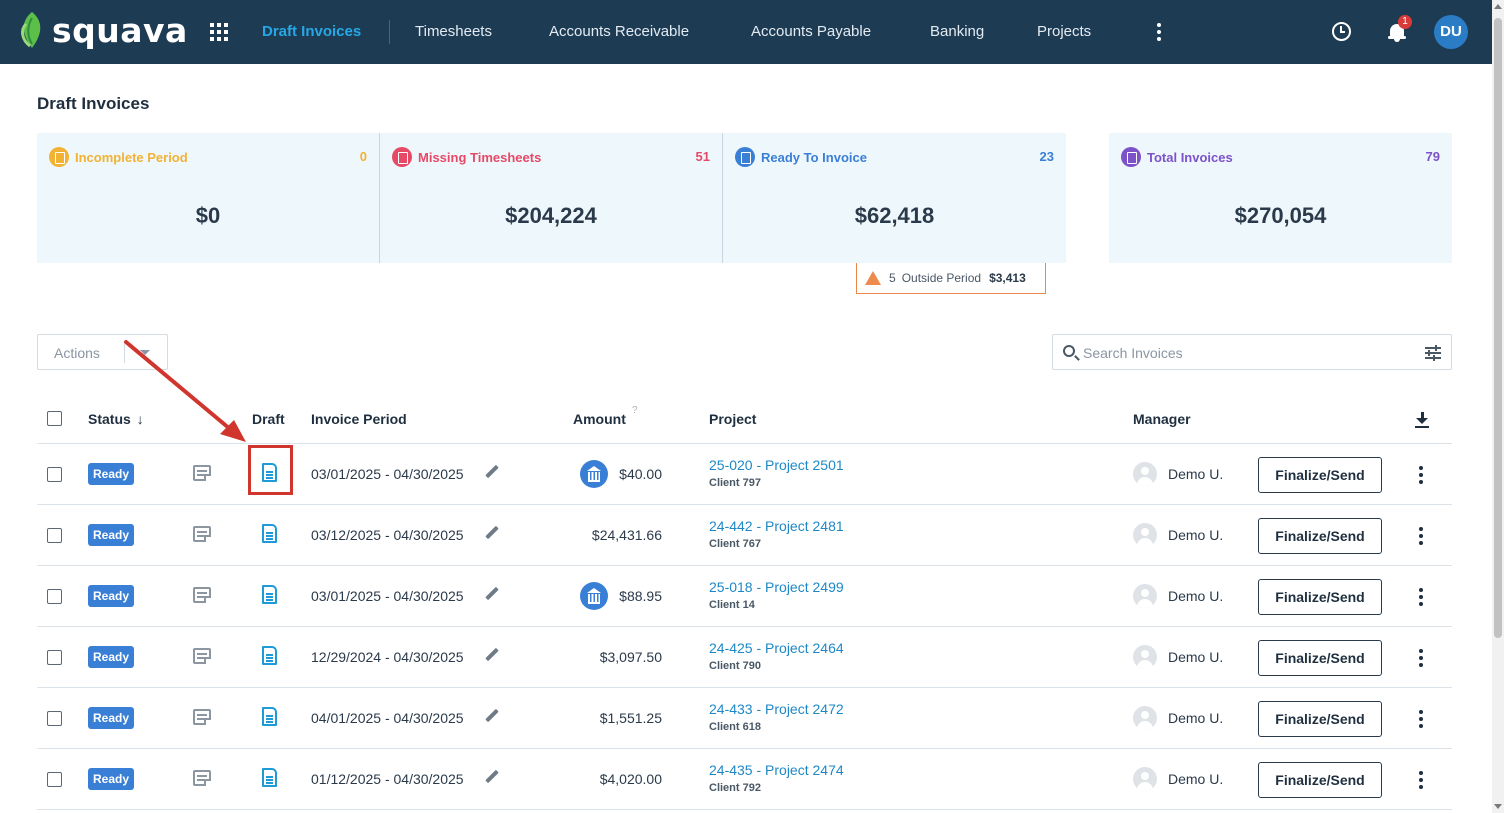  What do you see at coordinates (1498, 806) in the screenshot?
I see `scroll-down-arrow-icon` at bounding box center [1498, 806].